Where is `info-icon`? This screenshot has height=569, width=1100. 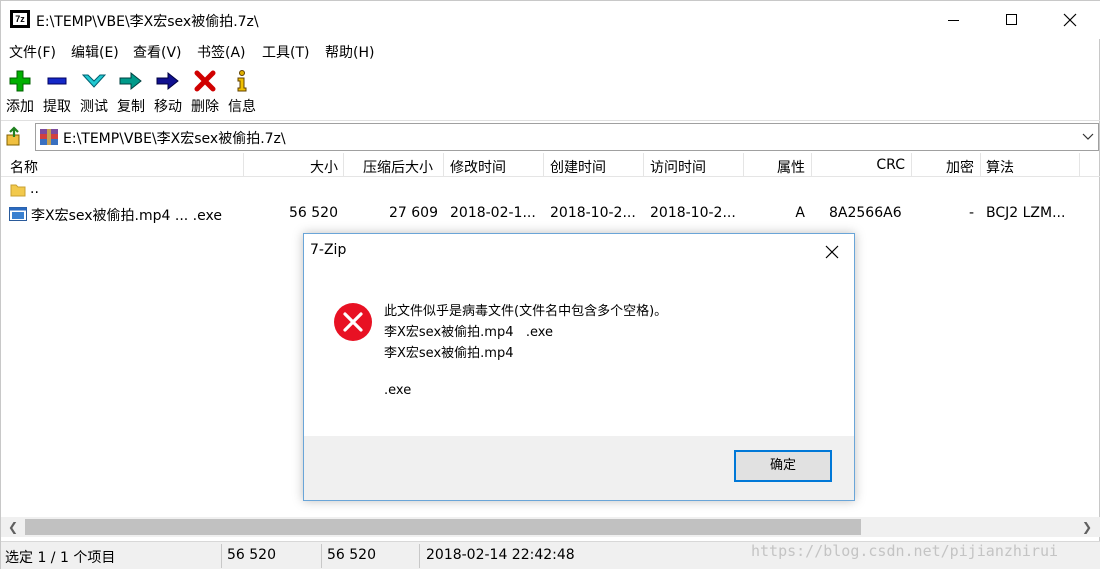
info-icon is located at coordinates (242, 81).